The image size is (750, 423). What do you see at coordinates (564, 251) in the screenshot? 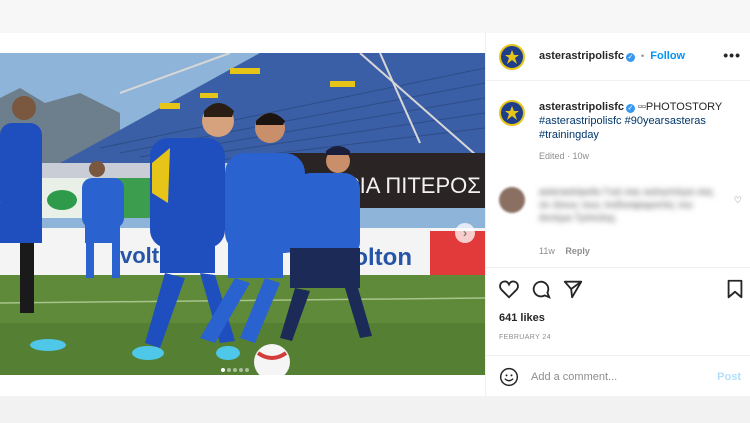
I see `comment-meta: 11w Reply` at bounding box center [564, 251].